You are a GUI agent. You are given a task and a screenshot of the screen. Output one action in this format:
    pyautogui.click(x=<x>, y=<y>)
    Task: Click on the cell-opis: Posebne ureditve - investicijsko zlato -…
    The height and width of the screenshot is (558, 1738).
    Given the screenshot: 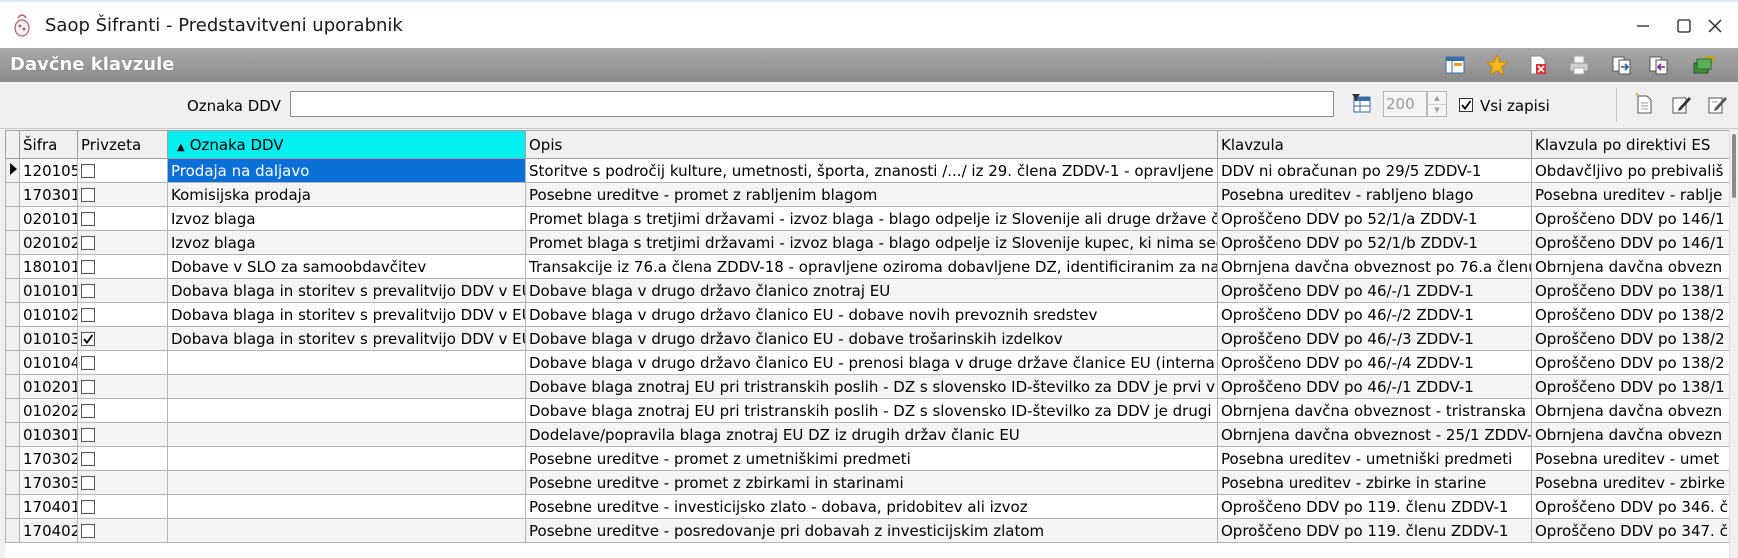 What is the action you would take?
    pyautogui.click(x=871, y=506)
    